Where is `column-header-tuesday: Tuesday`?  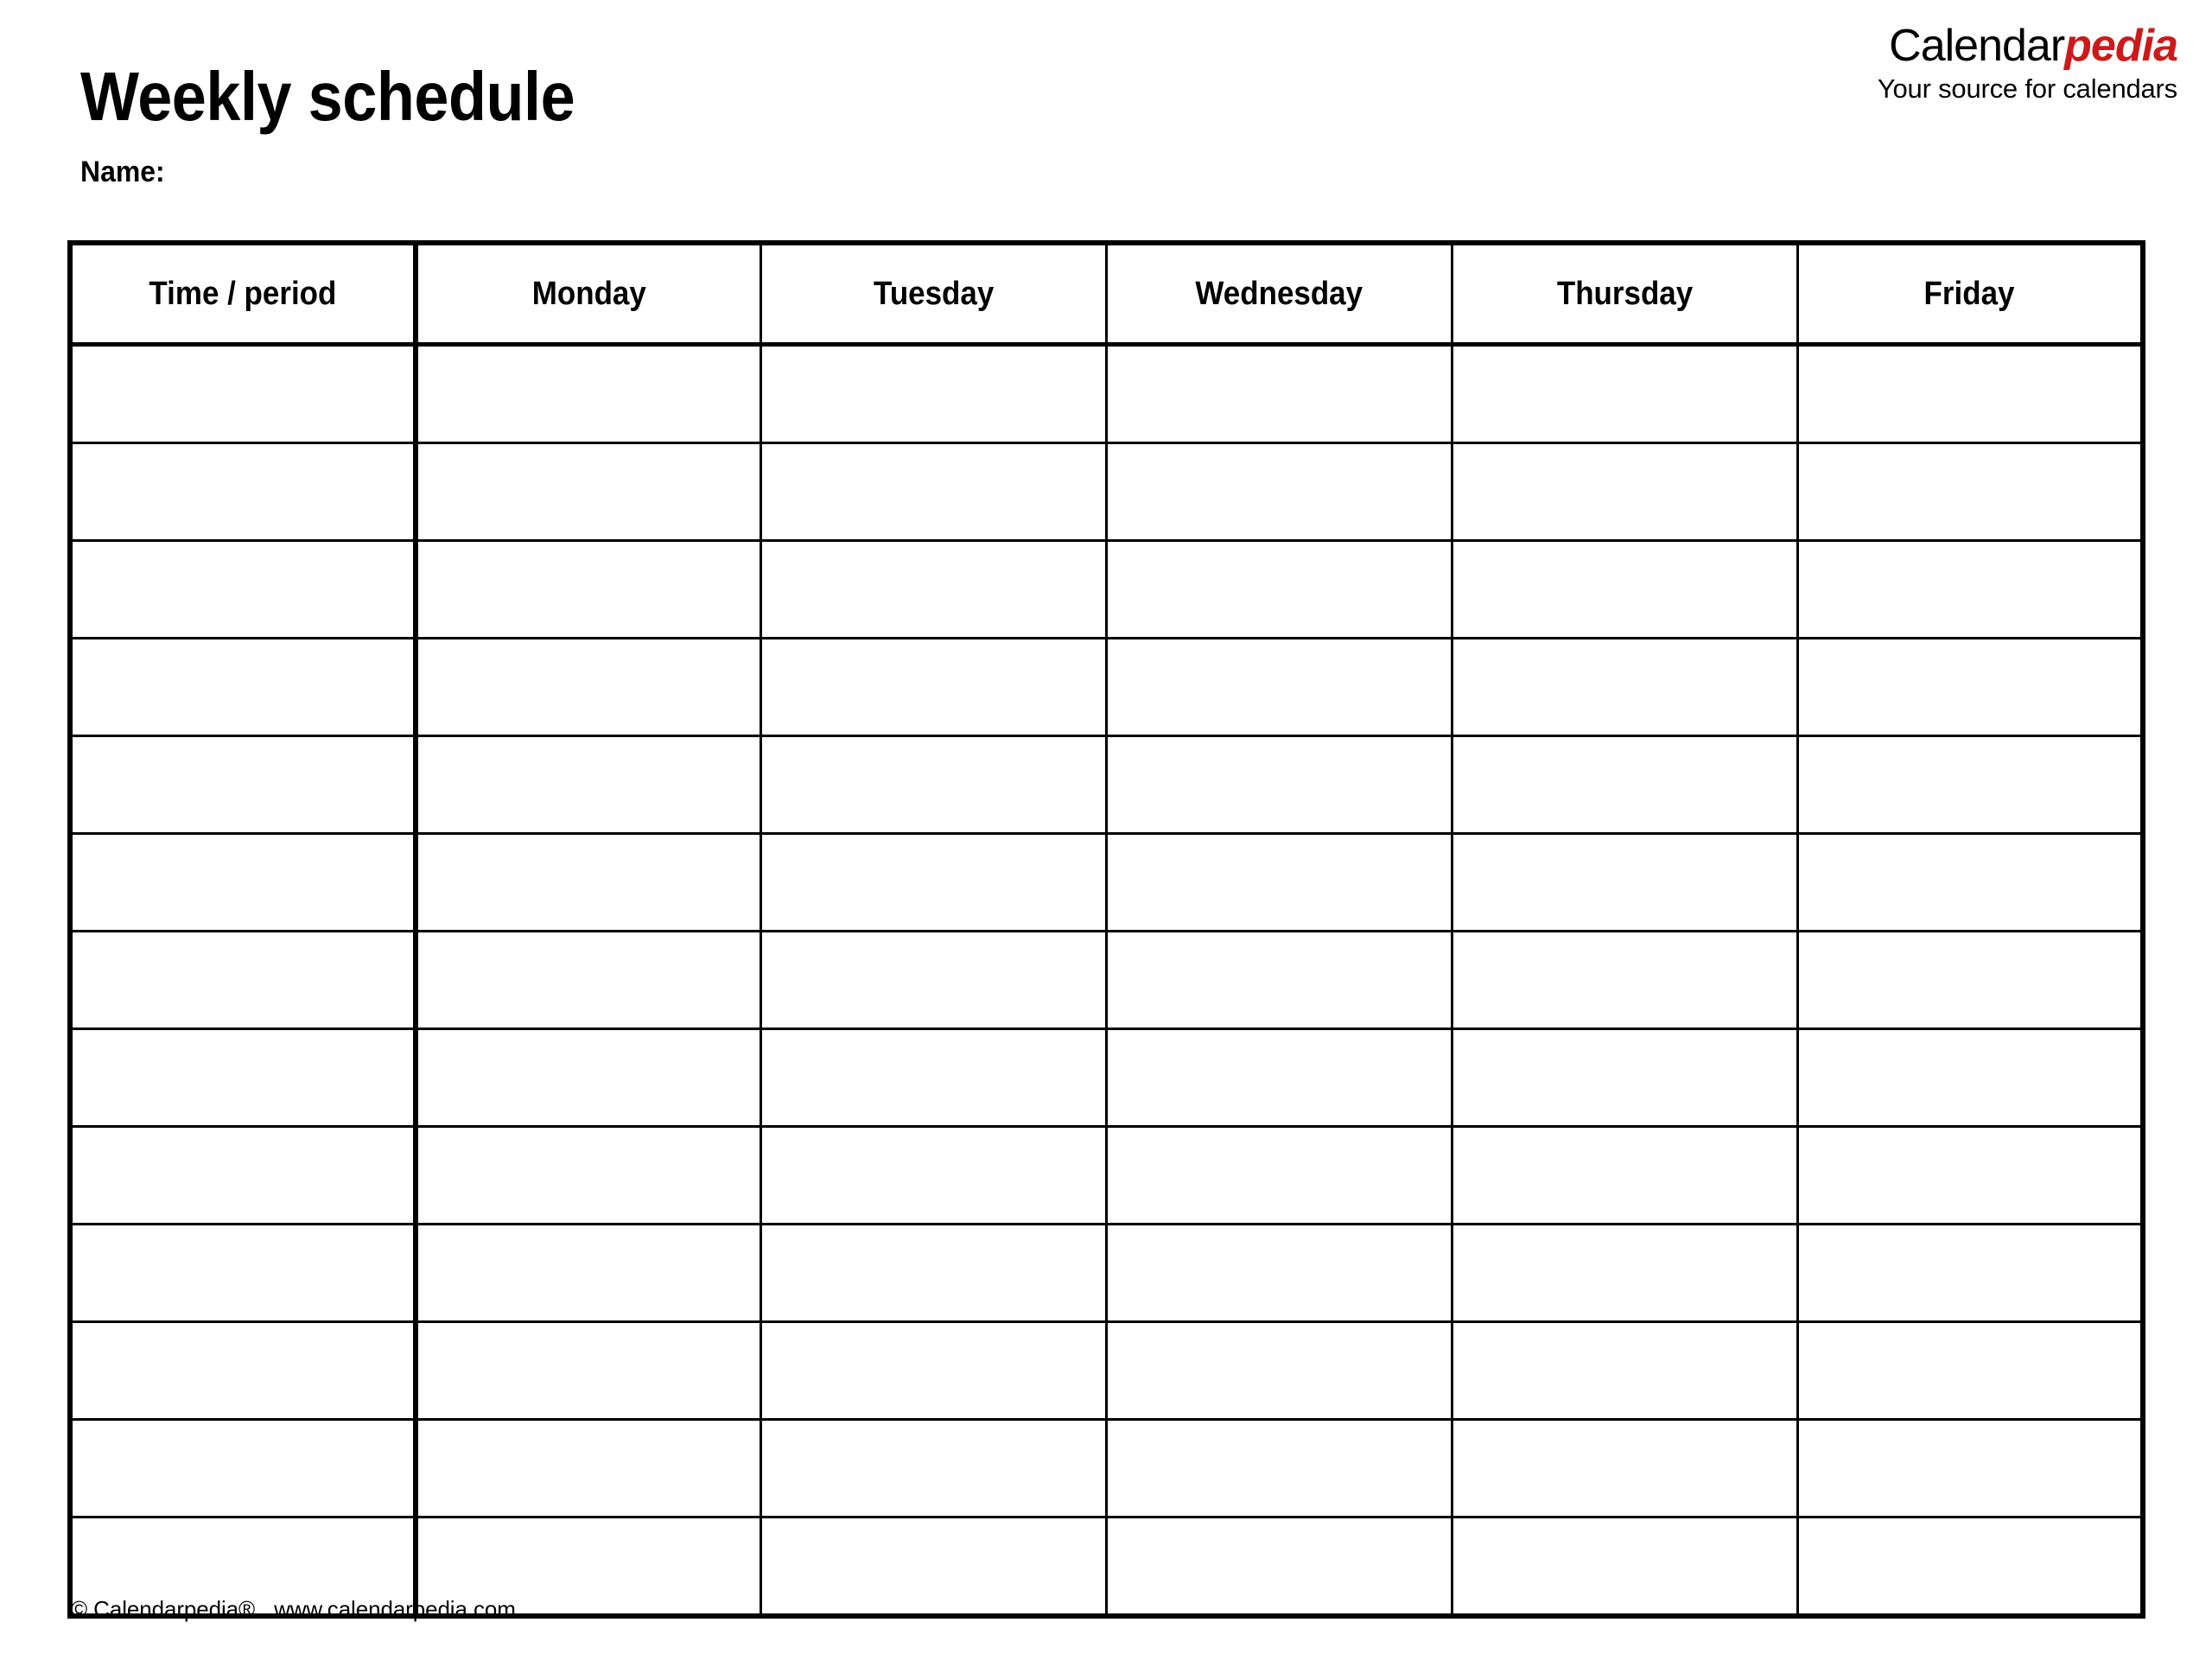
column-header-tuesday: Tuesday is located at coordinates (934, 295).